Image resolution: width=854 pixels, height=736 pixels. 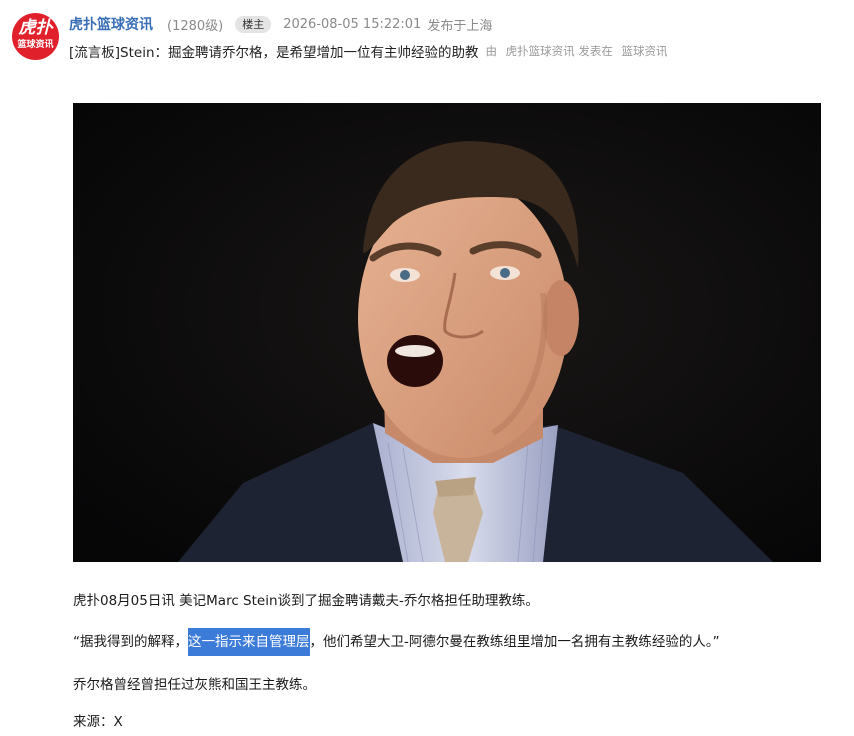 What do you see at coordinates (98, 722) in the screenshot?
I see `source-line: 来源：X` at bounding box center [98, 722].